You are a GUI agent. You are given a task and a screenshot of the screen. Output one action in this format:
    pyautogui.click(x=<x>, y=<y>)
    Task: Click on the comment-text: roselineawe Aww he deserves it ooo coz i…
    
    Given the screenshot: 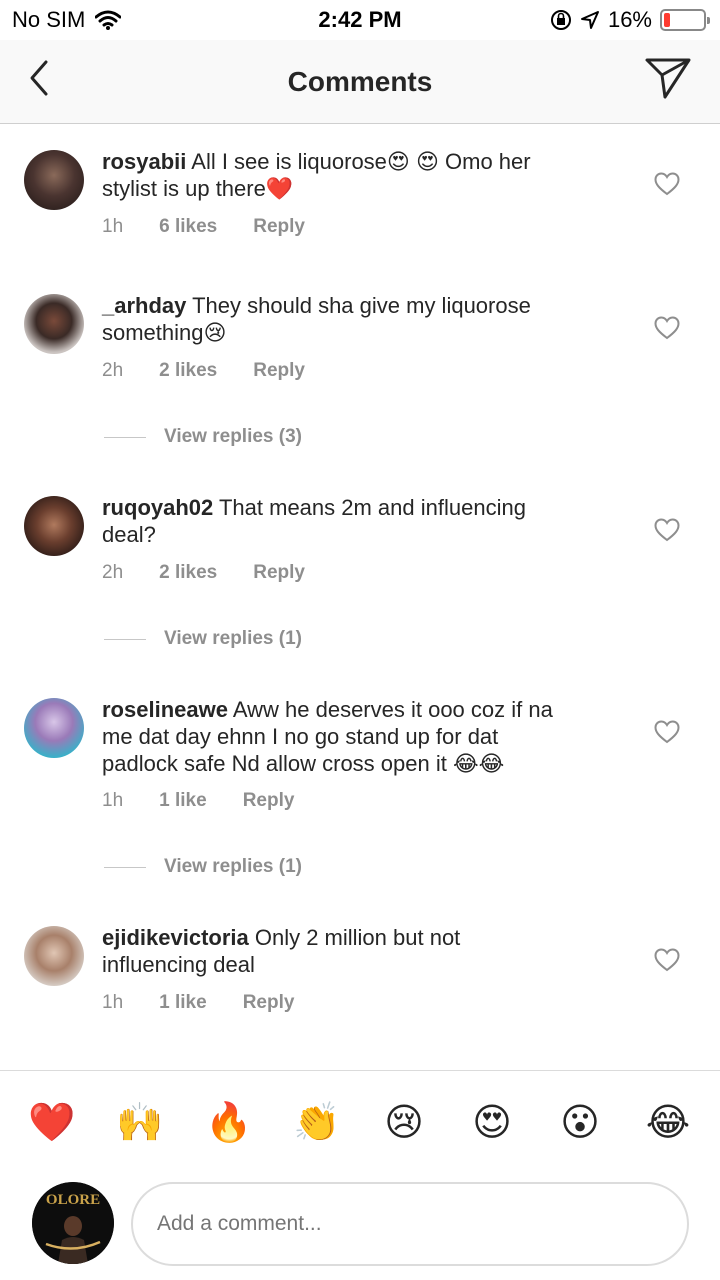 What is the action you would take?
    pyautogui.click(x=352, y=736)
    